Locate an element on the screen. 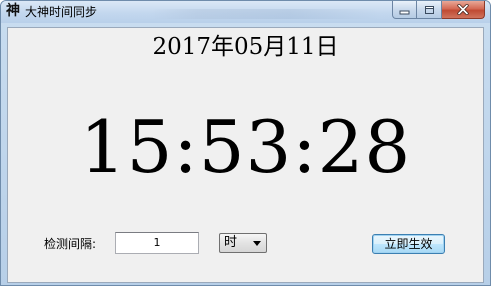  maximize-button is located at coordinates (429, 10).